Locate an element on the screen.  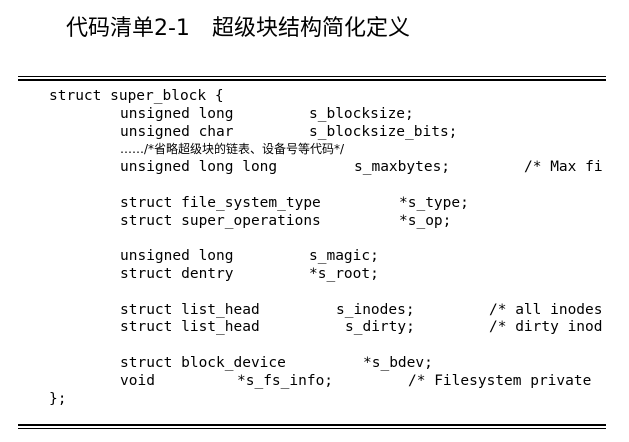
code-line: }; is located at coordinates (312, 400).